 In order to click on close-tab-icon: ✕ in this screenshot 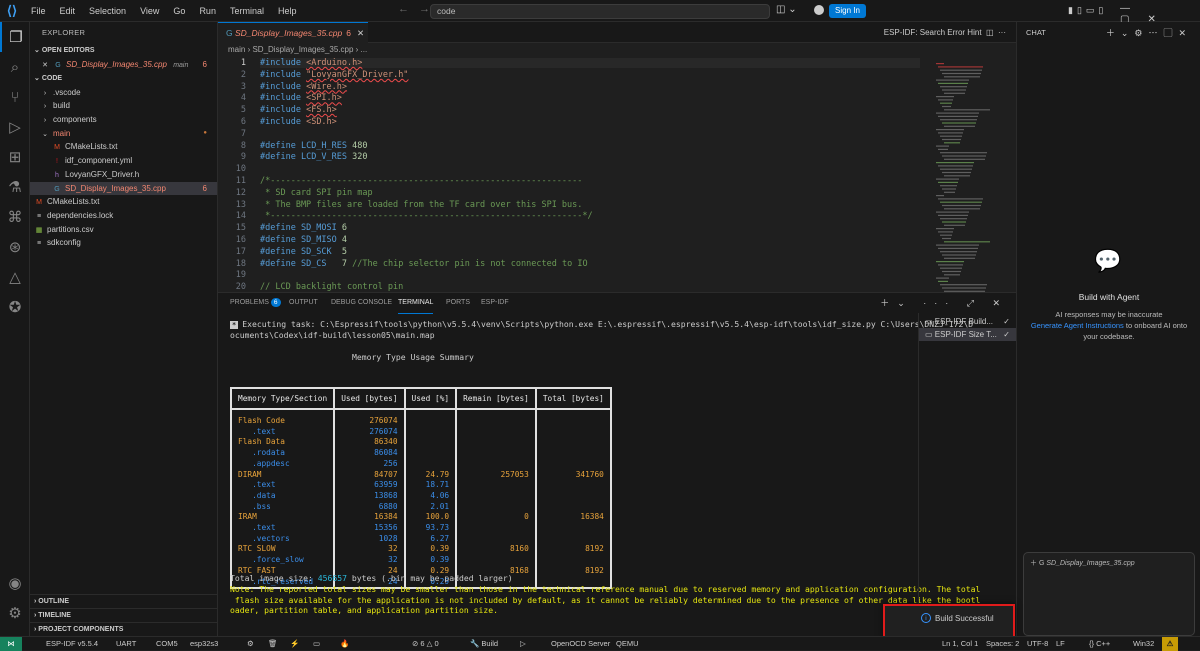, I will do `click(360, 33)`.